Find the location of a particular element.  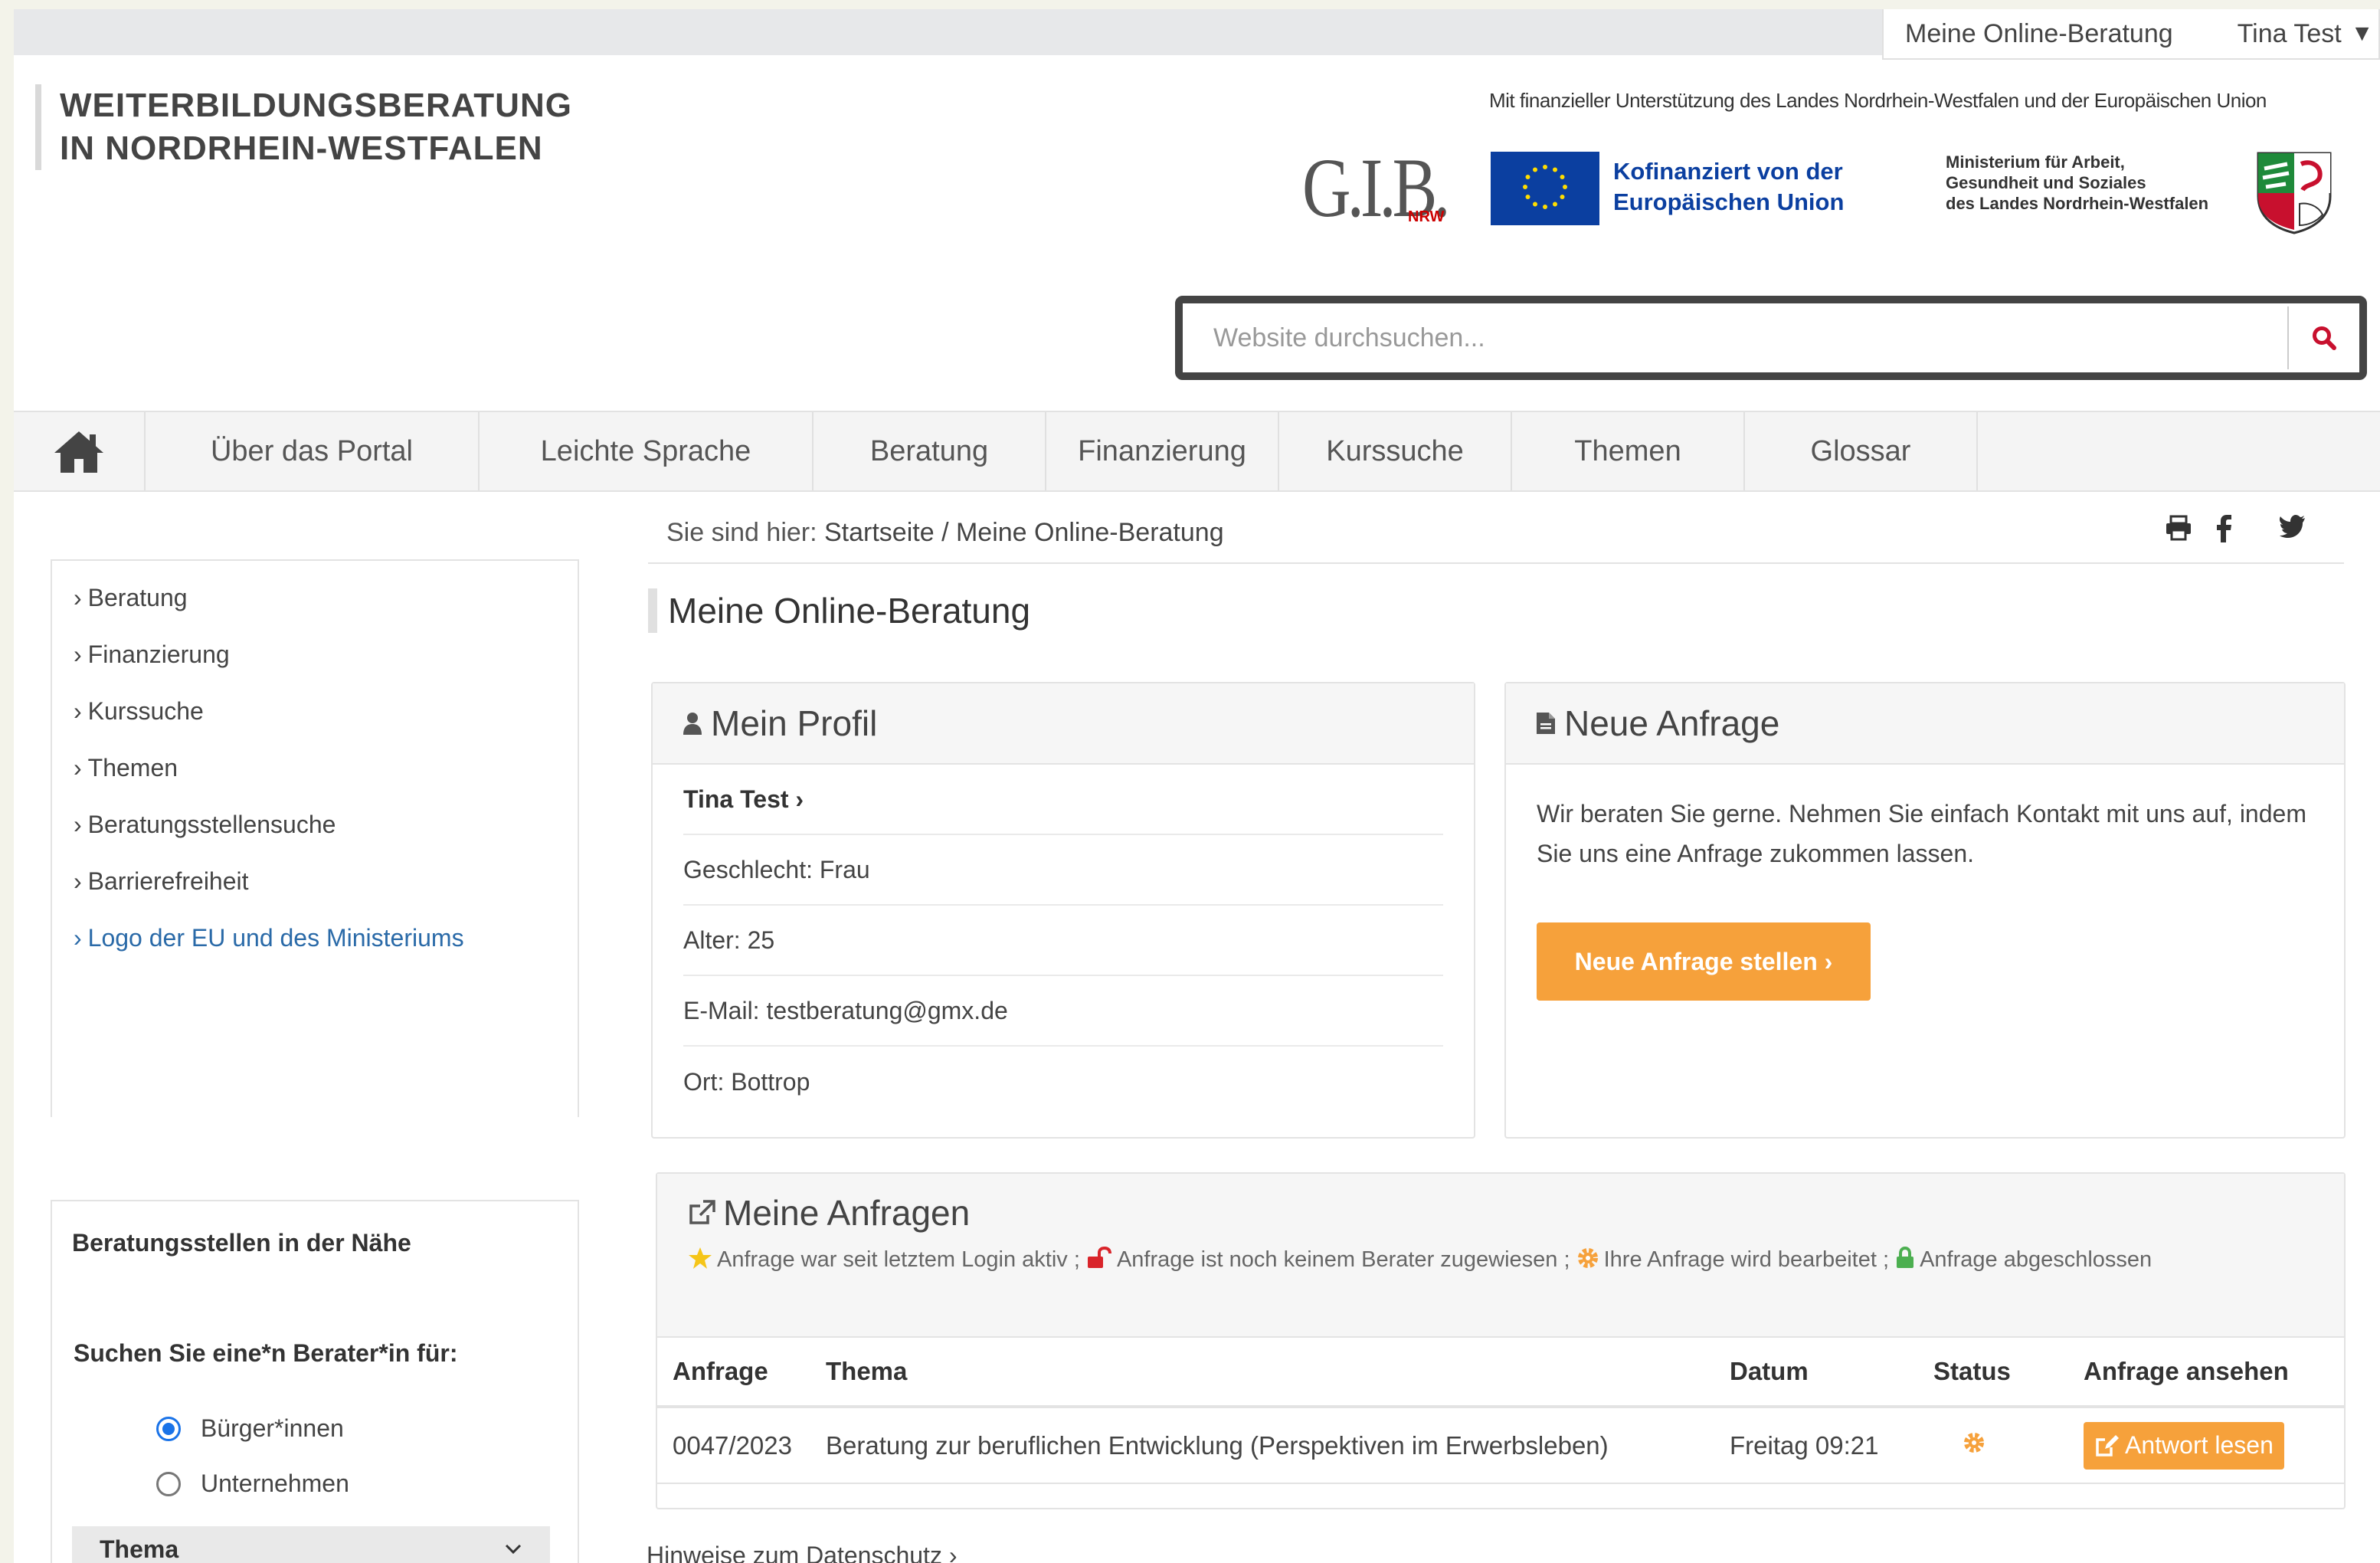

profile-email: E-Mail: testberatung@gmx.de is located at coordinates (1063, 1012).